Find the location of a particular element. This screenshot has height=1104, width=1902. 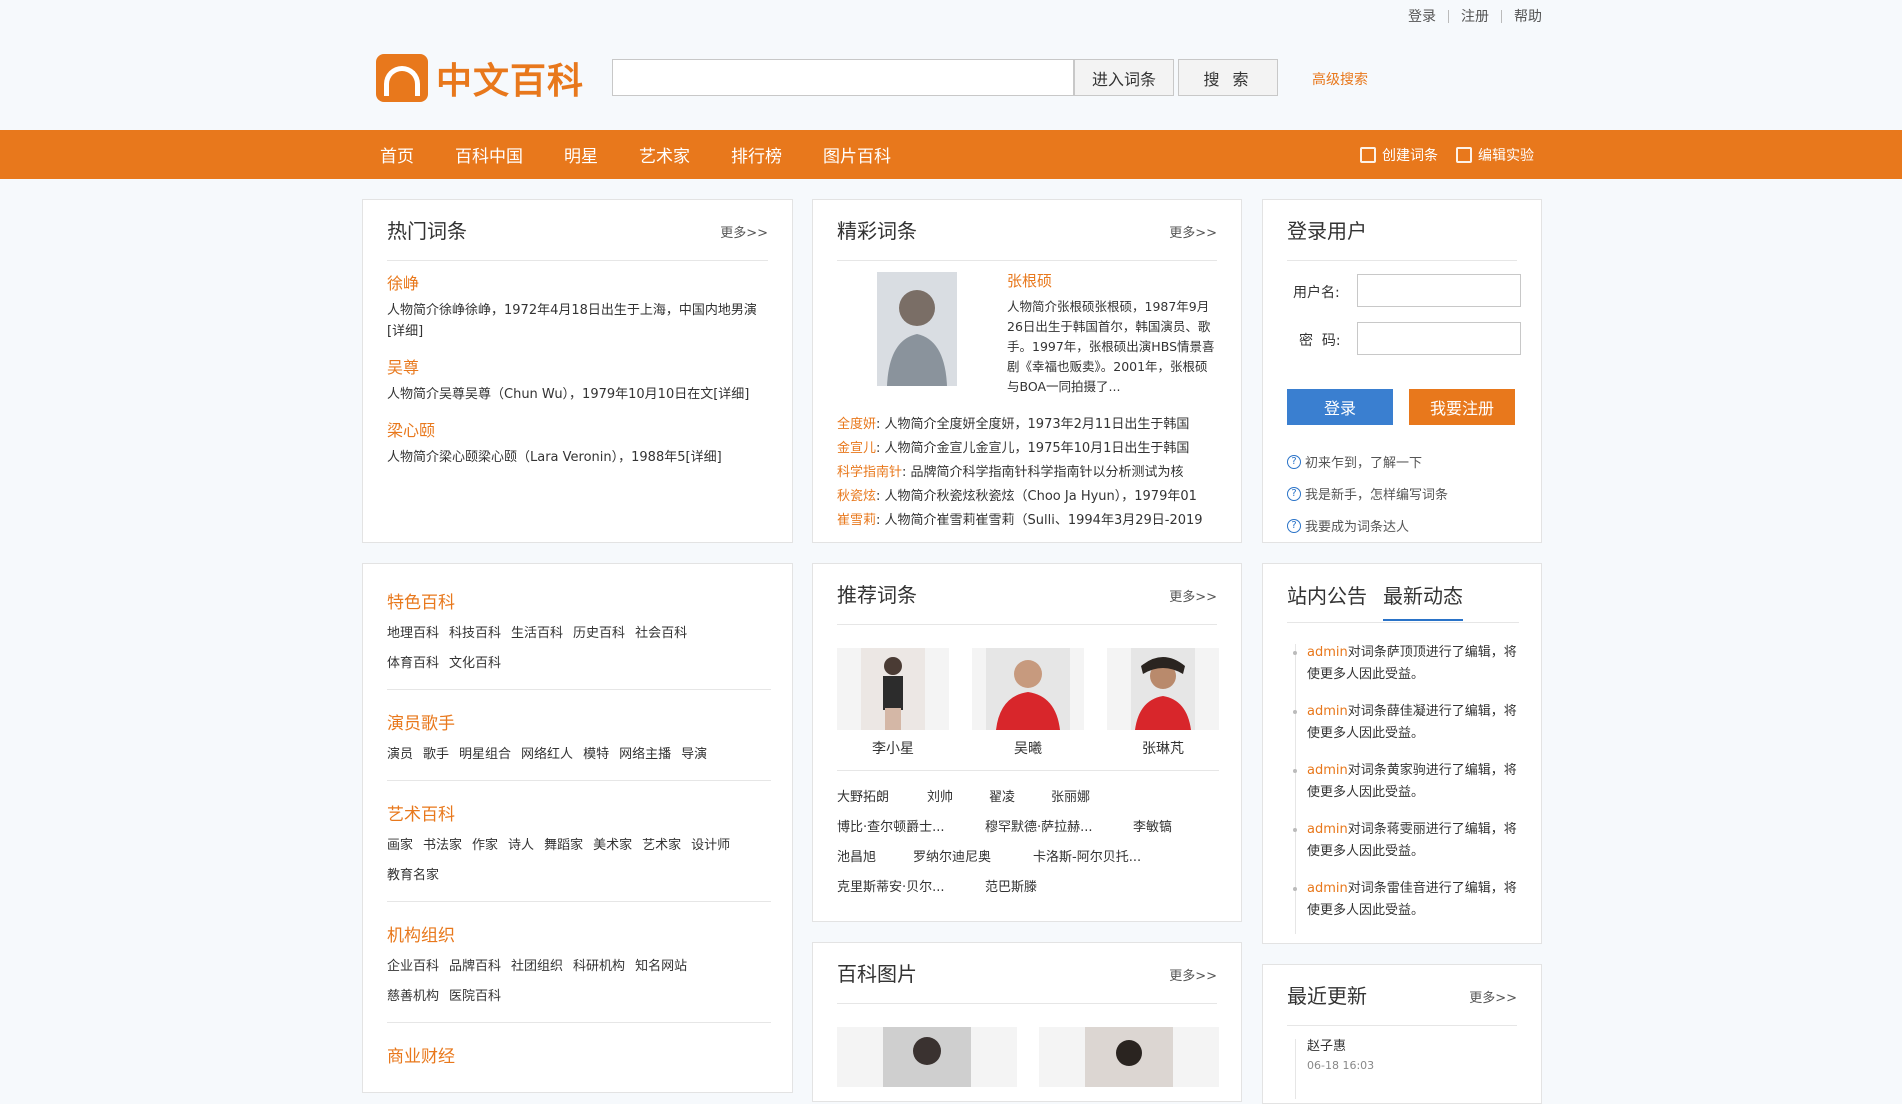

help-link: ? 初来乍到，了解一下 is located at coordinates (1354, 461).